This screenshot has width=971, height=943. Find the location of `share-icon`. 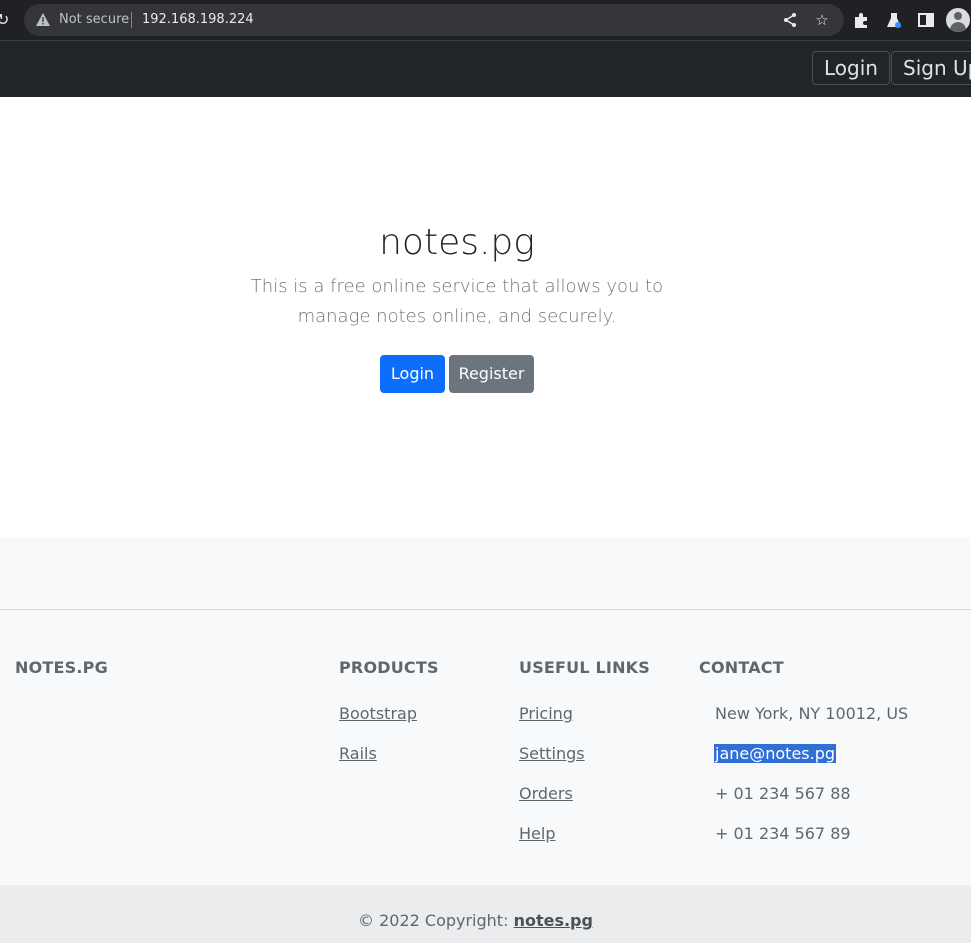

share-icon is located at coordinates (790, 20).